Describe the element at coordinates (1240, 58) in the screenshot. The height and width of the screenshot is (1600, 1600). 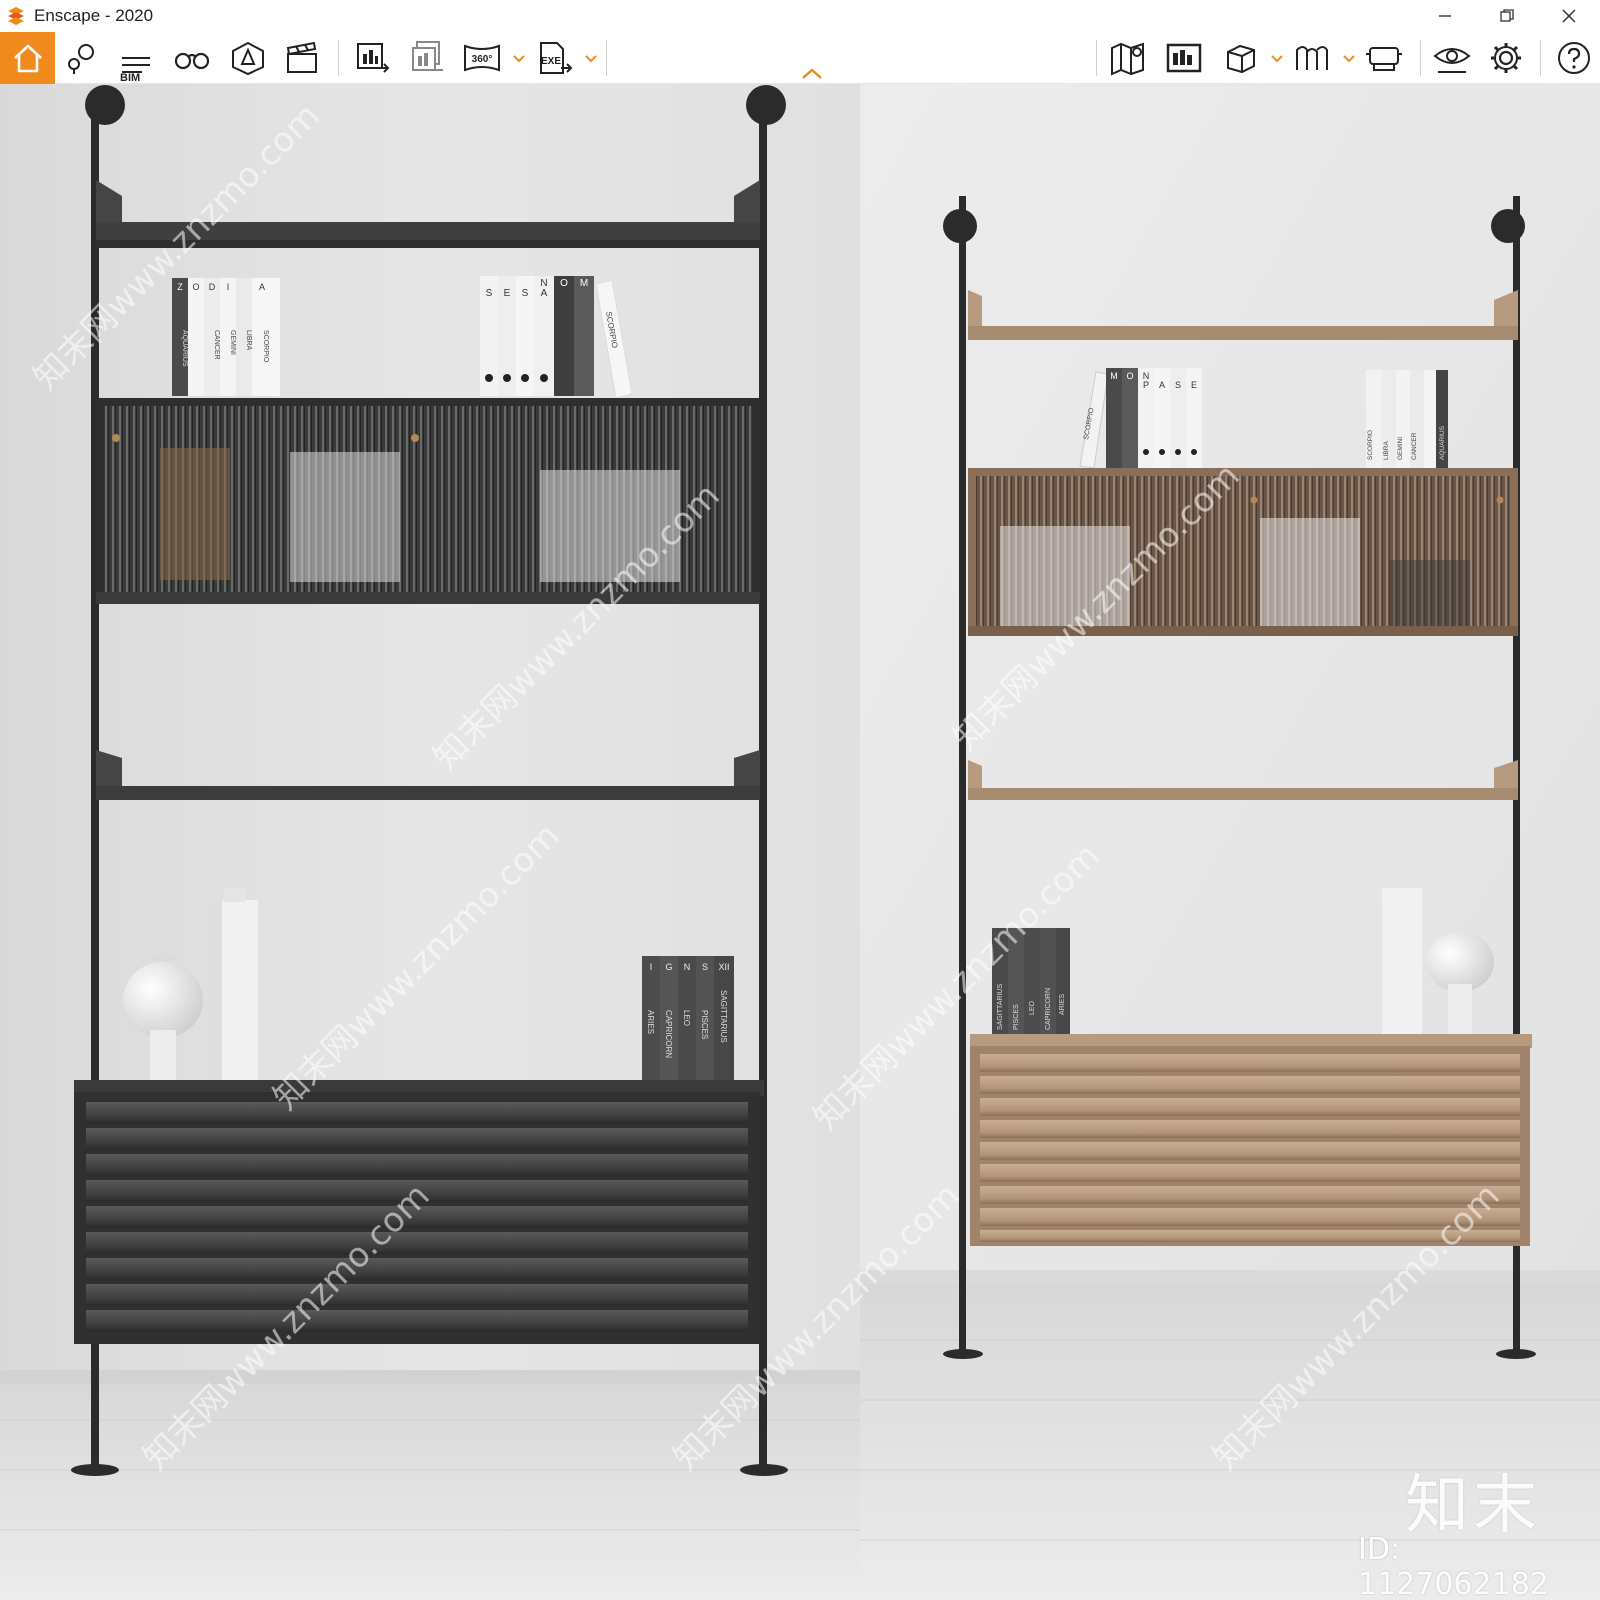
I see `material-editor-icon` at that location.